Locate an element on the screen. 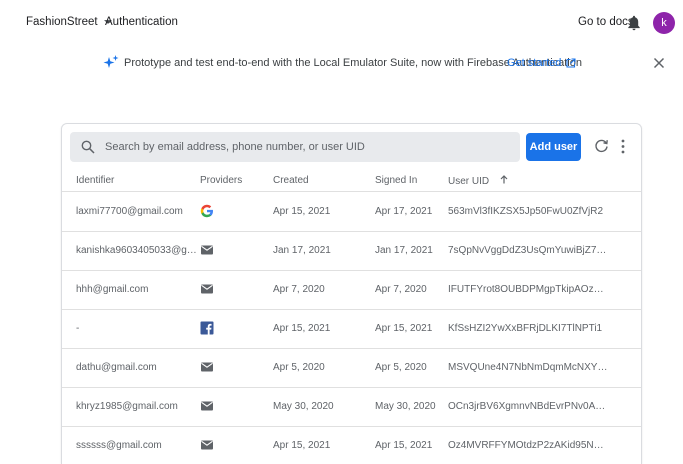  search-bar is located at coordinates (295, 147).